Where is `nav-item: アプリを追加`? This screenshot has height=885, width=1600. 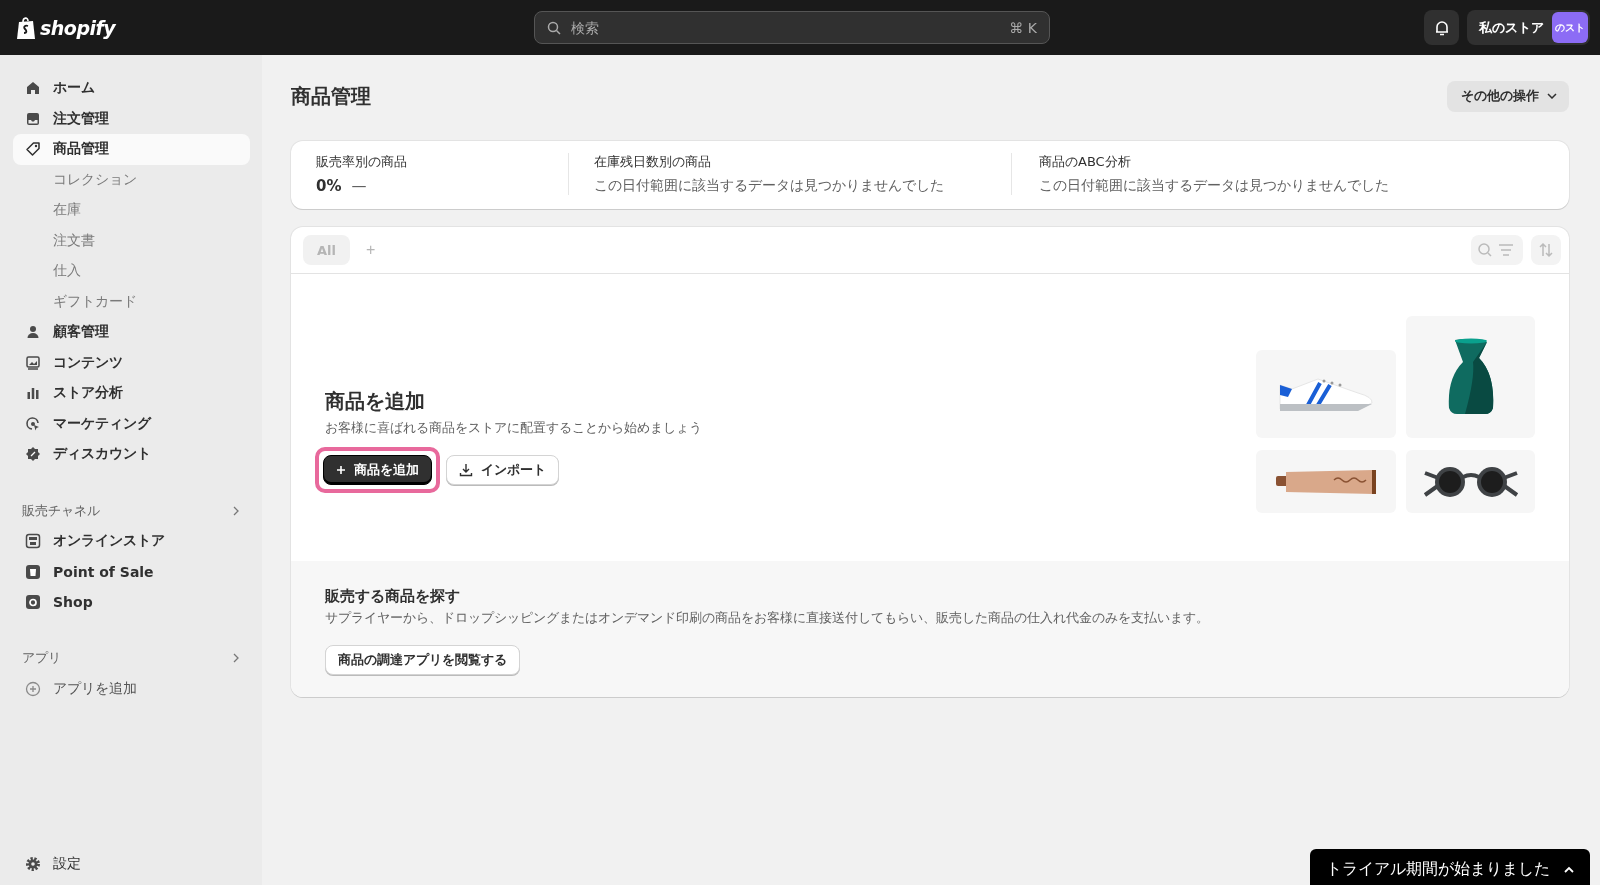 nav-item: アプリを追加 is located at coordinates (131, 689).